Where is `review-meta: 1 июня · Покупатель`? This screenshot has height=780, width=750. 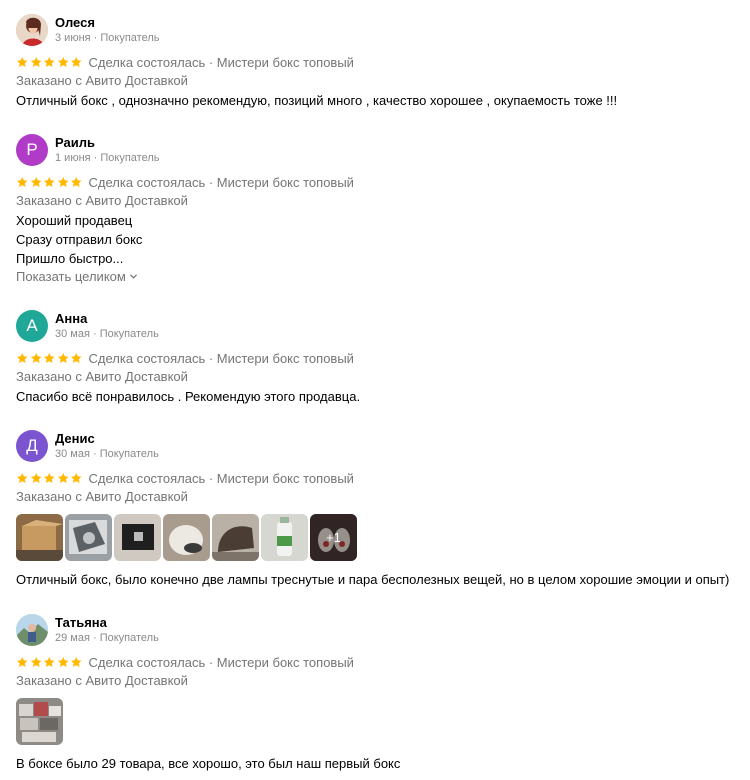
review-meta: 1 июня · Покупатель is located at coordinates (107, 158).